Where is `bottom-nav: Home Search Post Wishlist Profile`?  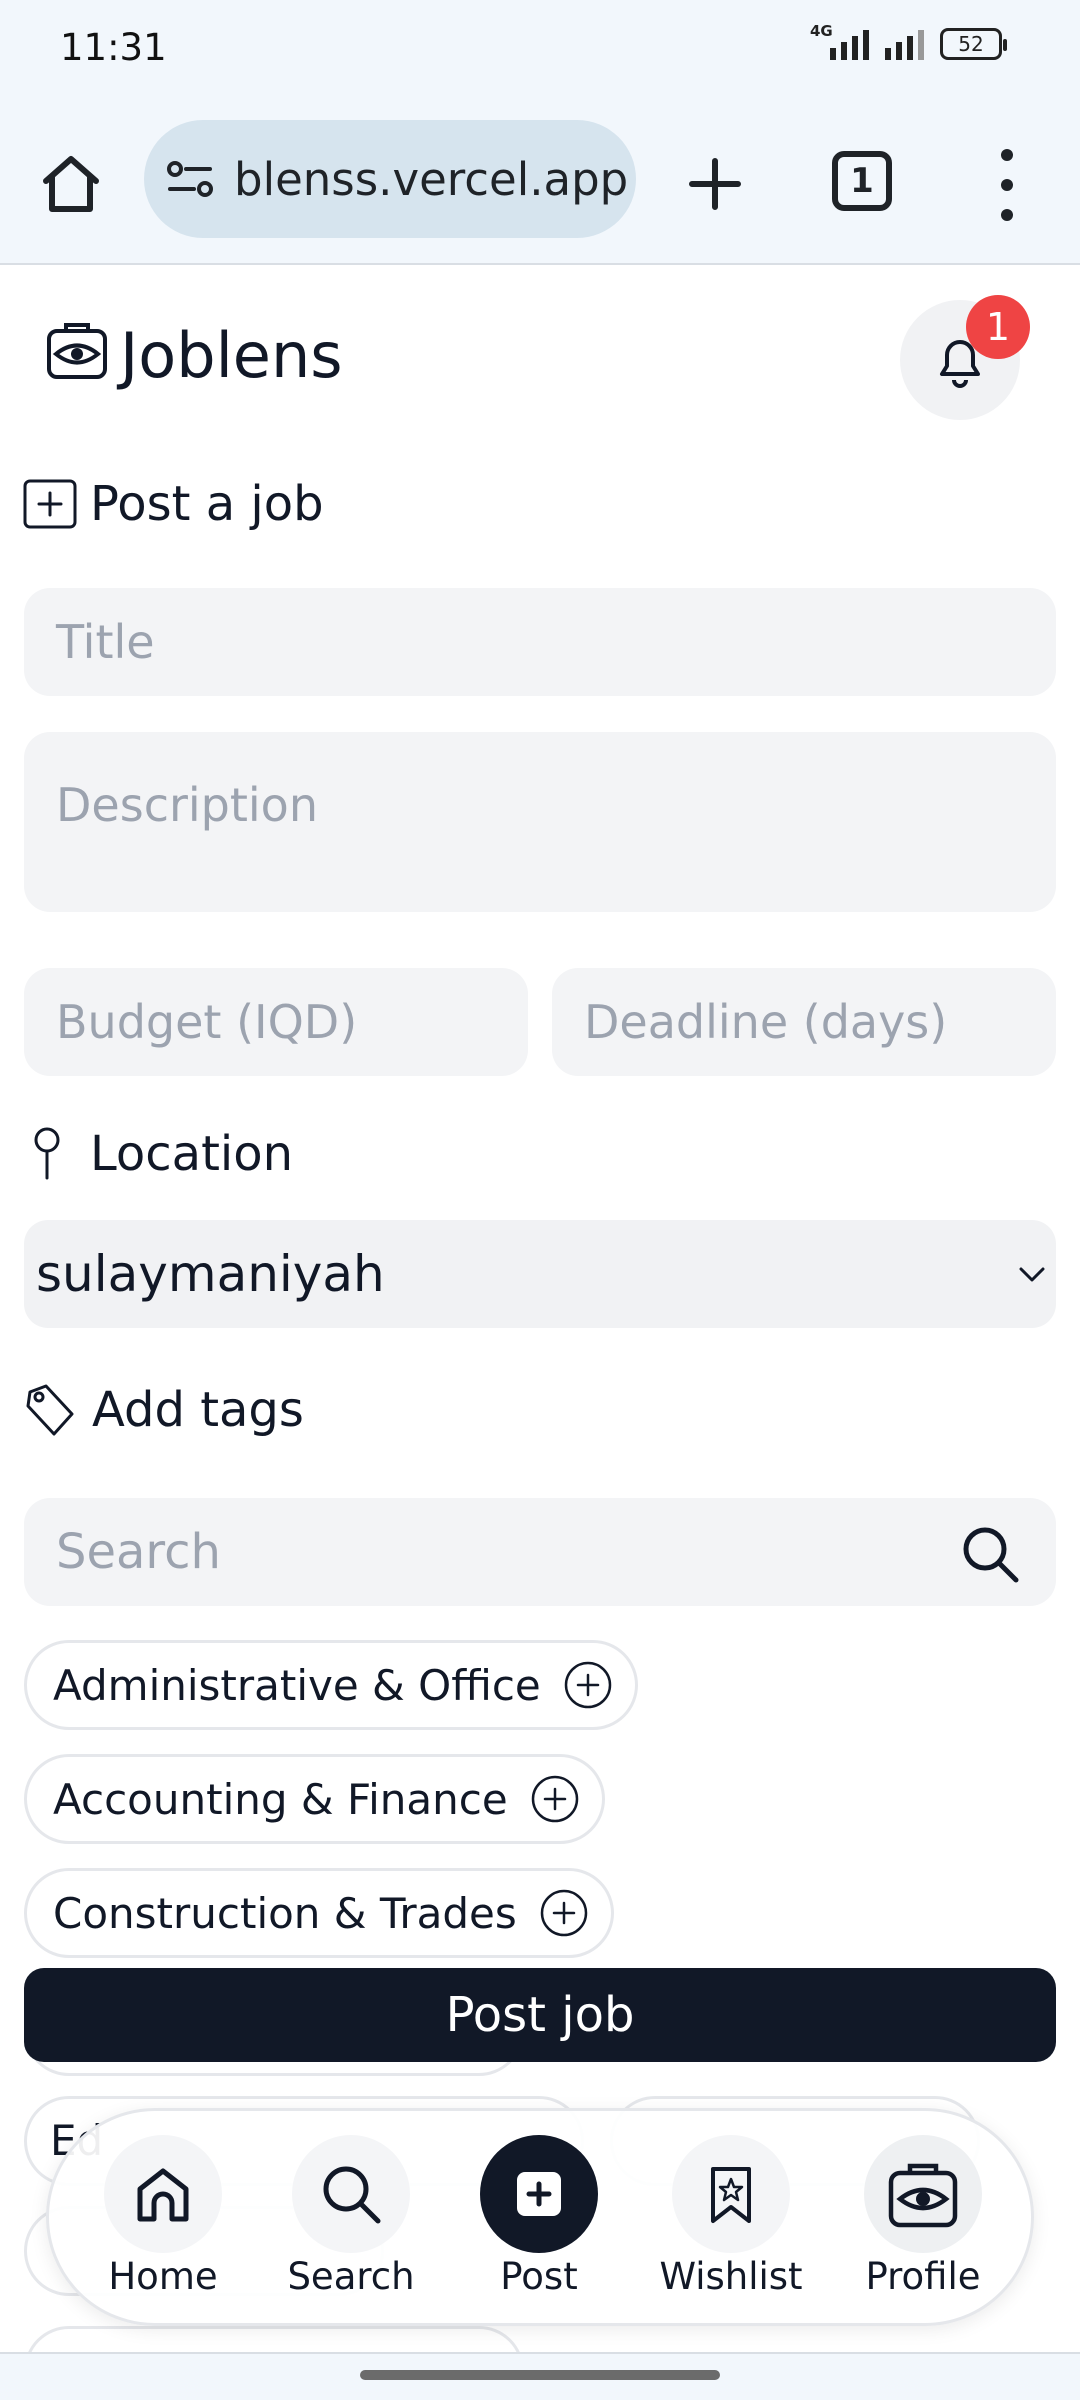
bottom-nav: Home Search Post Wishlist Profile is located at coordinates (540, 2217).